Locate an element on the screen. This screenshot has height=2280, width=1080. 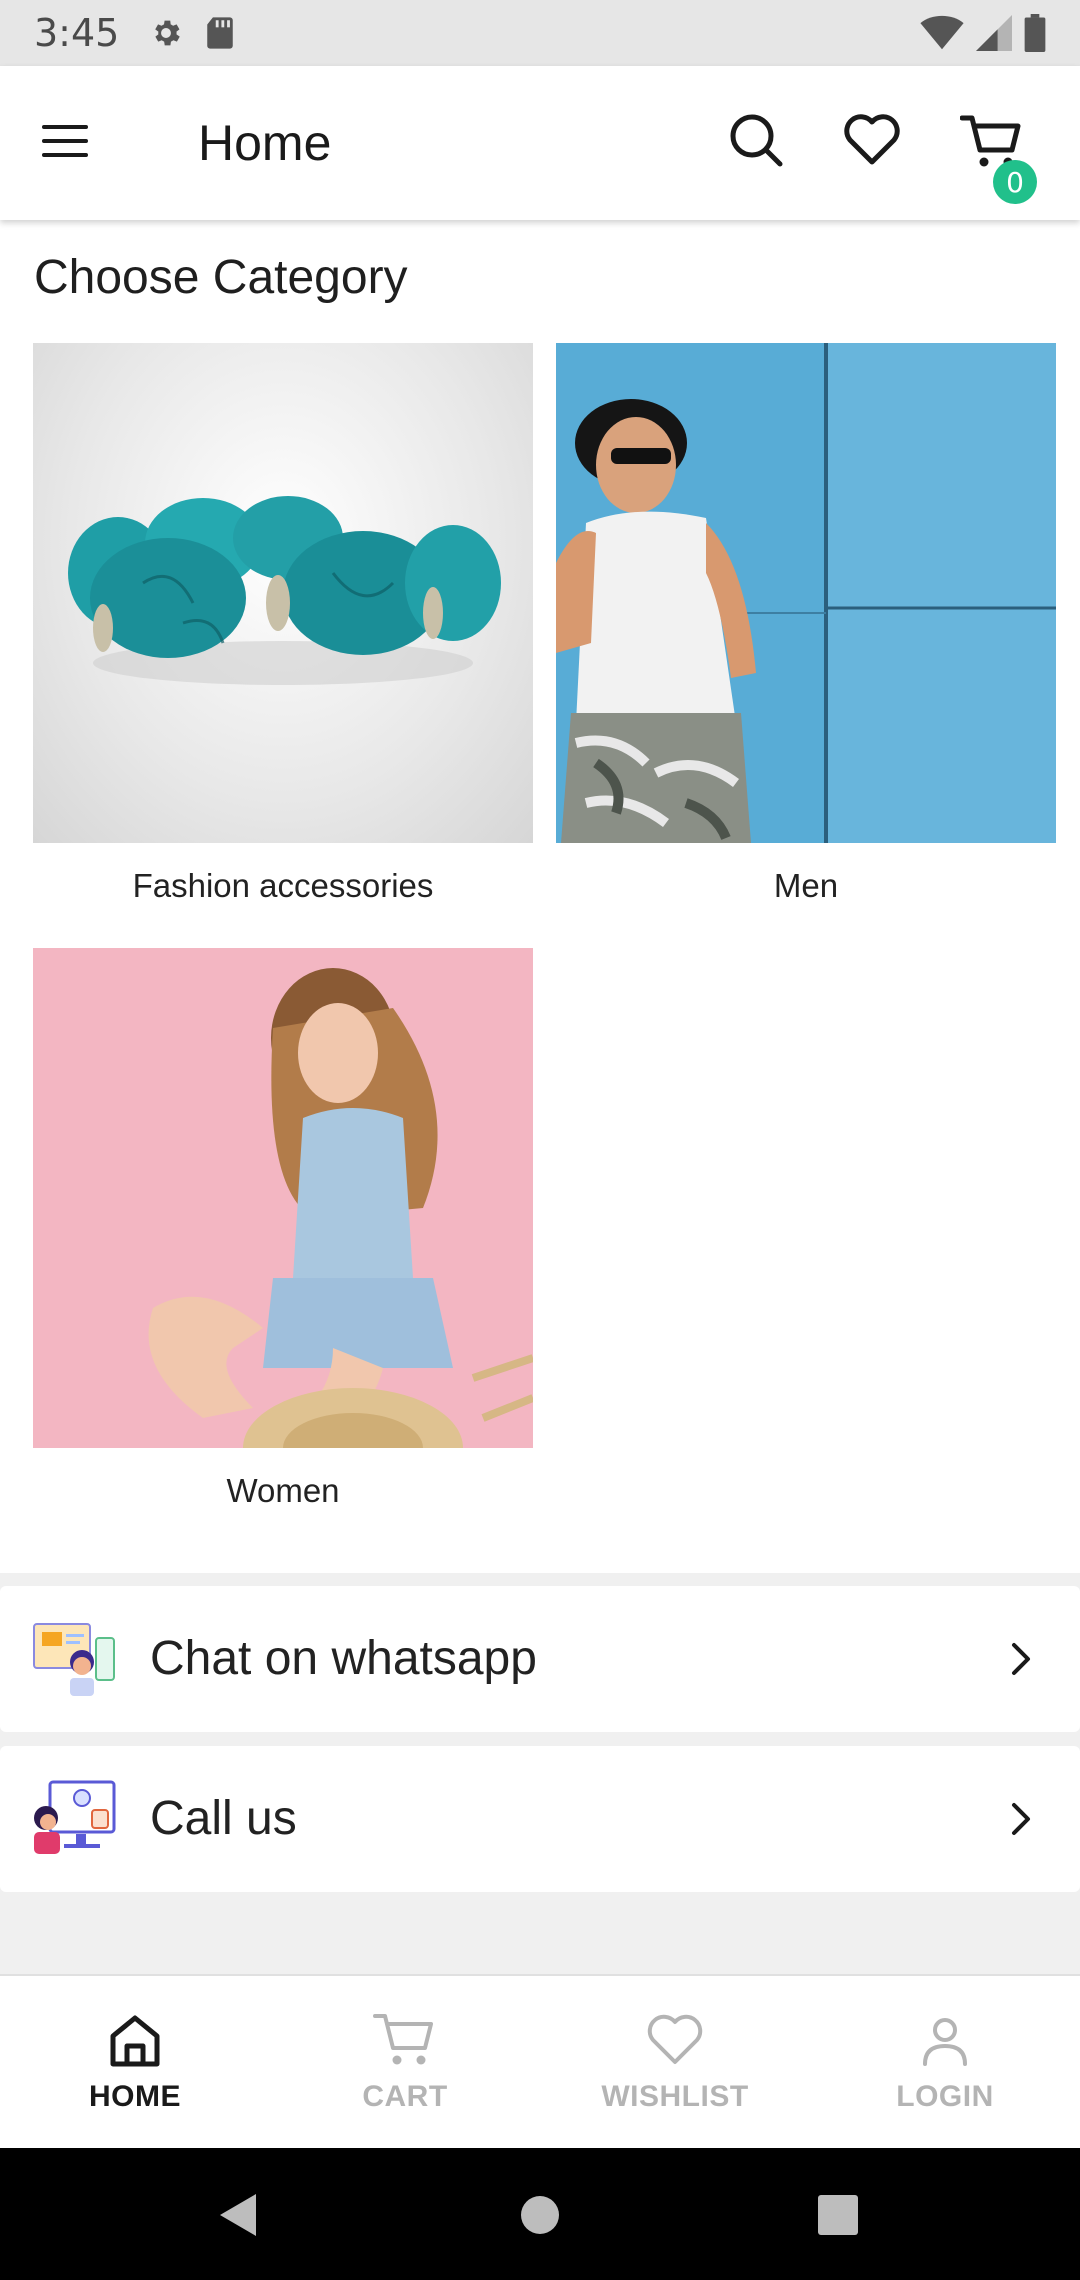
page-title: Home is located at coordinates (265, 143).